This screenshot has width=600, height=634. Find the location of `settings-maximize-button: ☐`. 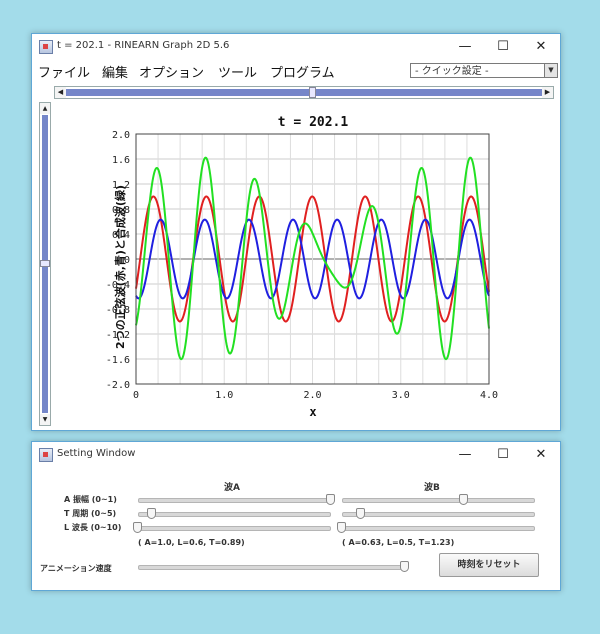

settings-maximize-button: ☐ is located at coordinates (503, 455).